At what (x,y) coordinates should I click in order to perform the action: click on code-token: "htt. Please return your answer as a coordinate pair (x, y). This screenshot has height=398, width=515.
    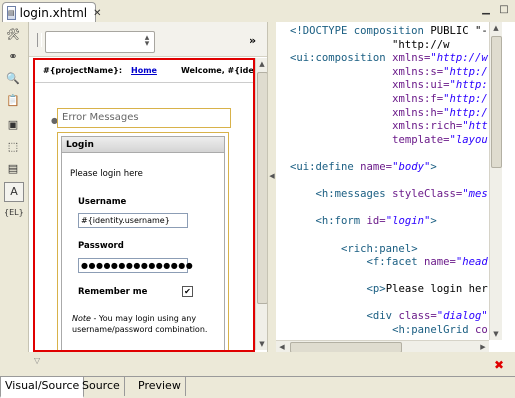
    Looking at the image, I should click on (475, 126).